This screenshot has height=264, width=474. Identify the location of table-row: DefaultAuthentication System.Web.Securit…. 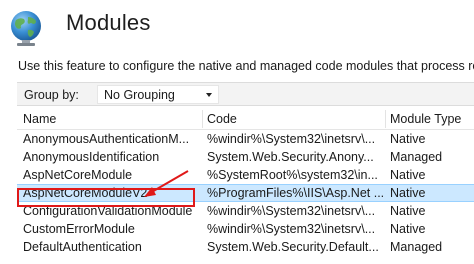
(245, 247).